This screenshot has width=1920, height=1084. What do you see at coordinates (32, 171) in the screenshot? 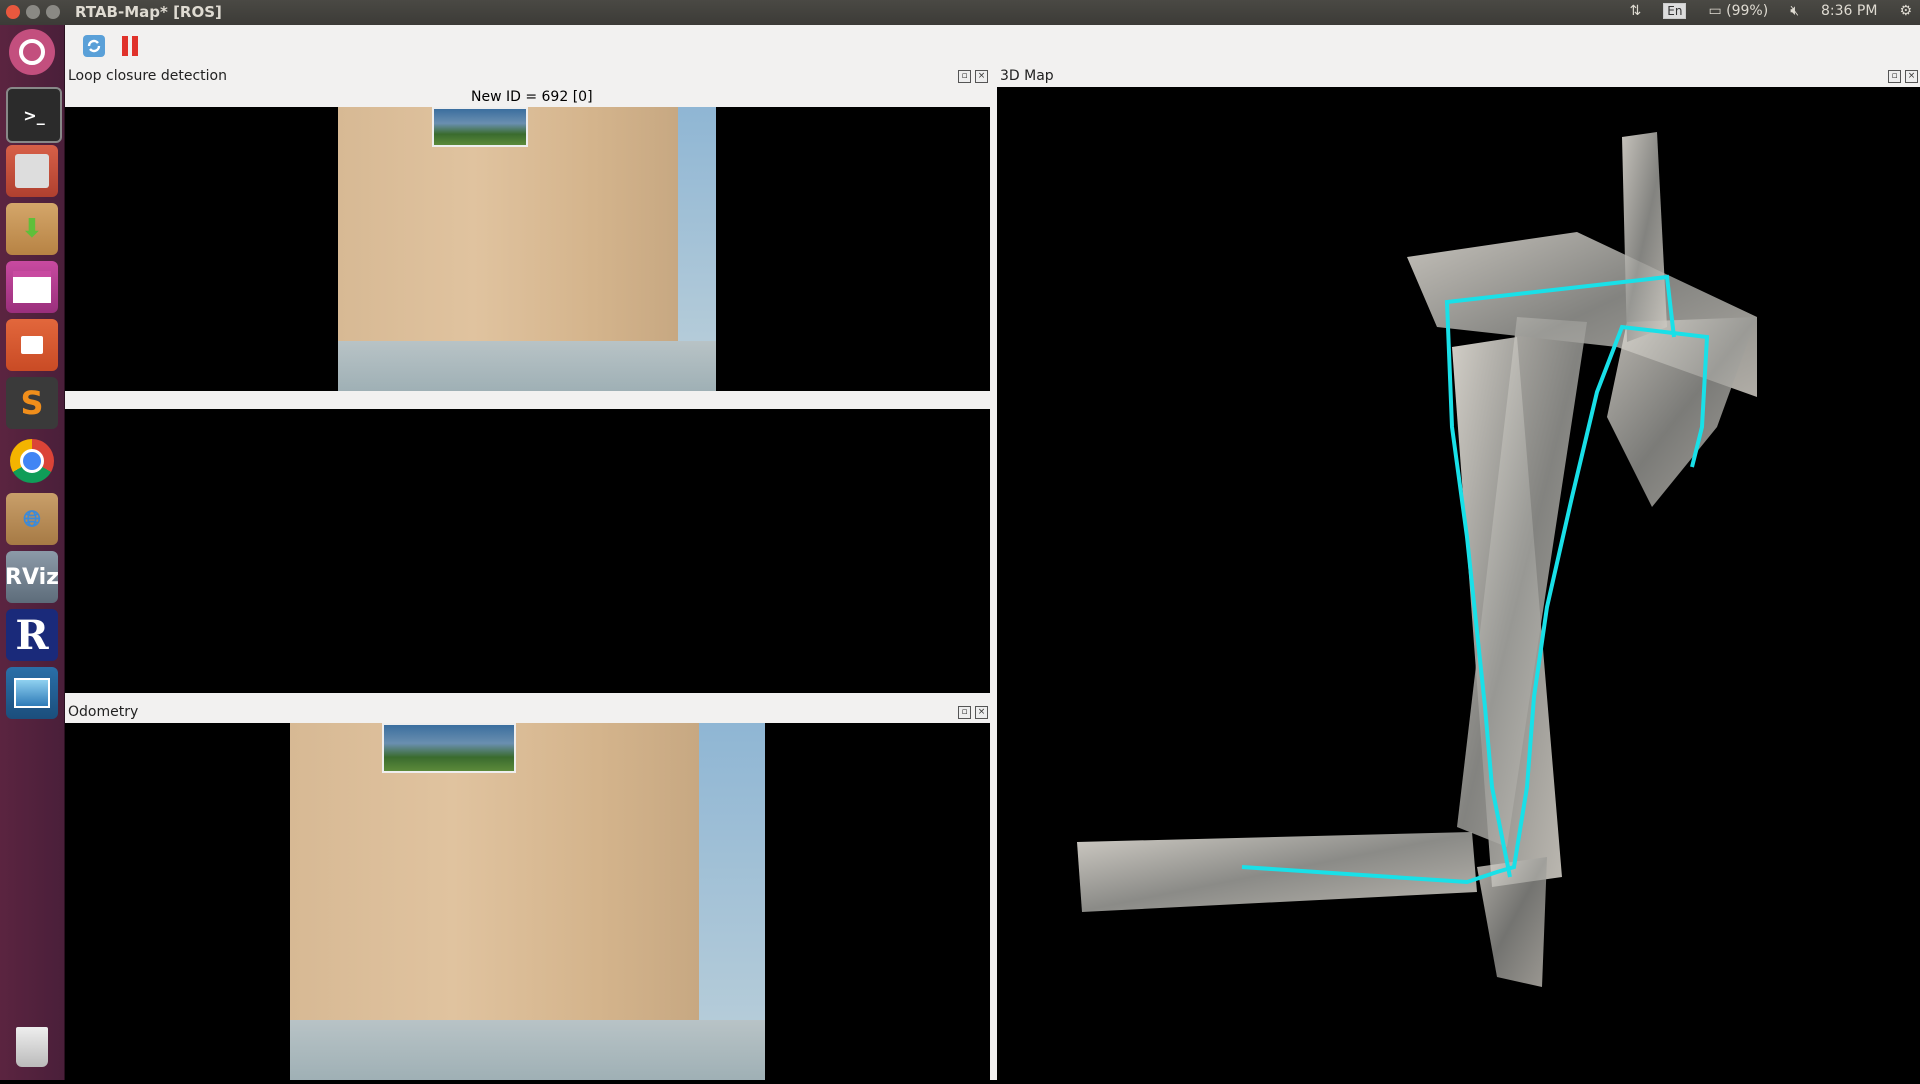
I see `file-cabinet-icon` at bounding box center [32, 171].